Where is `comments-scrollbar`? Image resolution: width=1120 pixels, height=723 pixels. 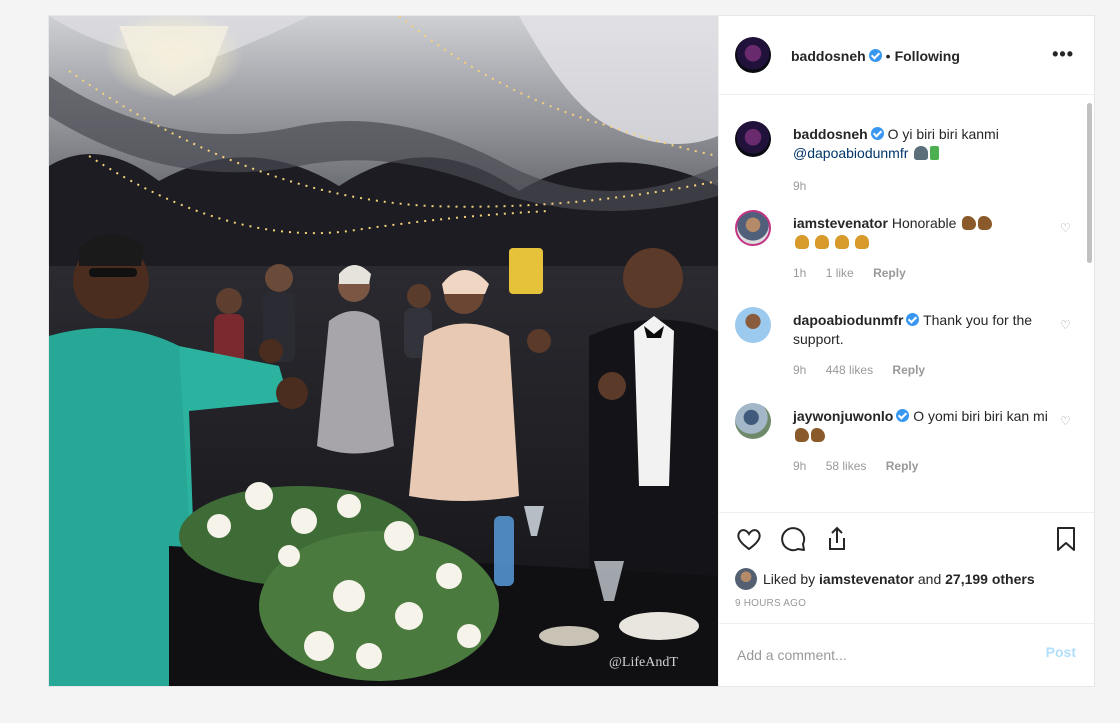 comments-scrollbar is located at coordinates (1089, 183).